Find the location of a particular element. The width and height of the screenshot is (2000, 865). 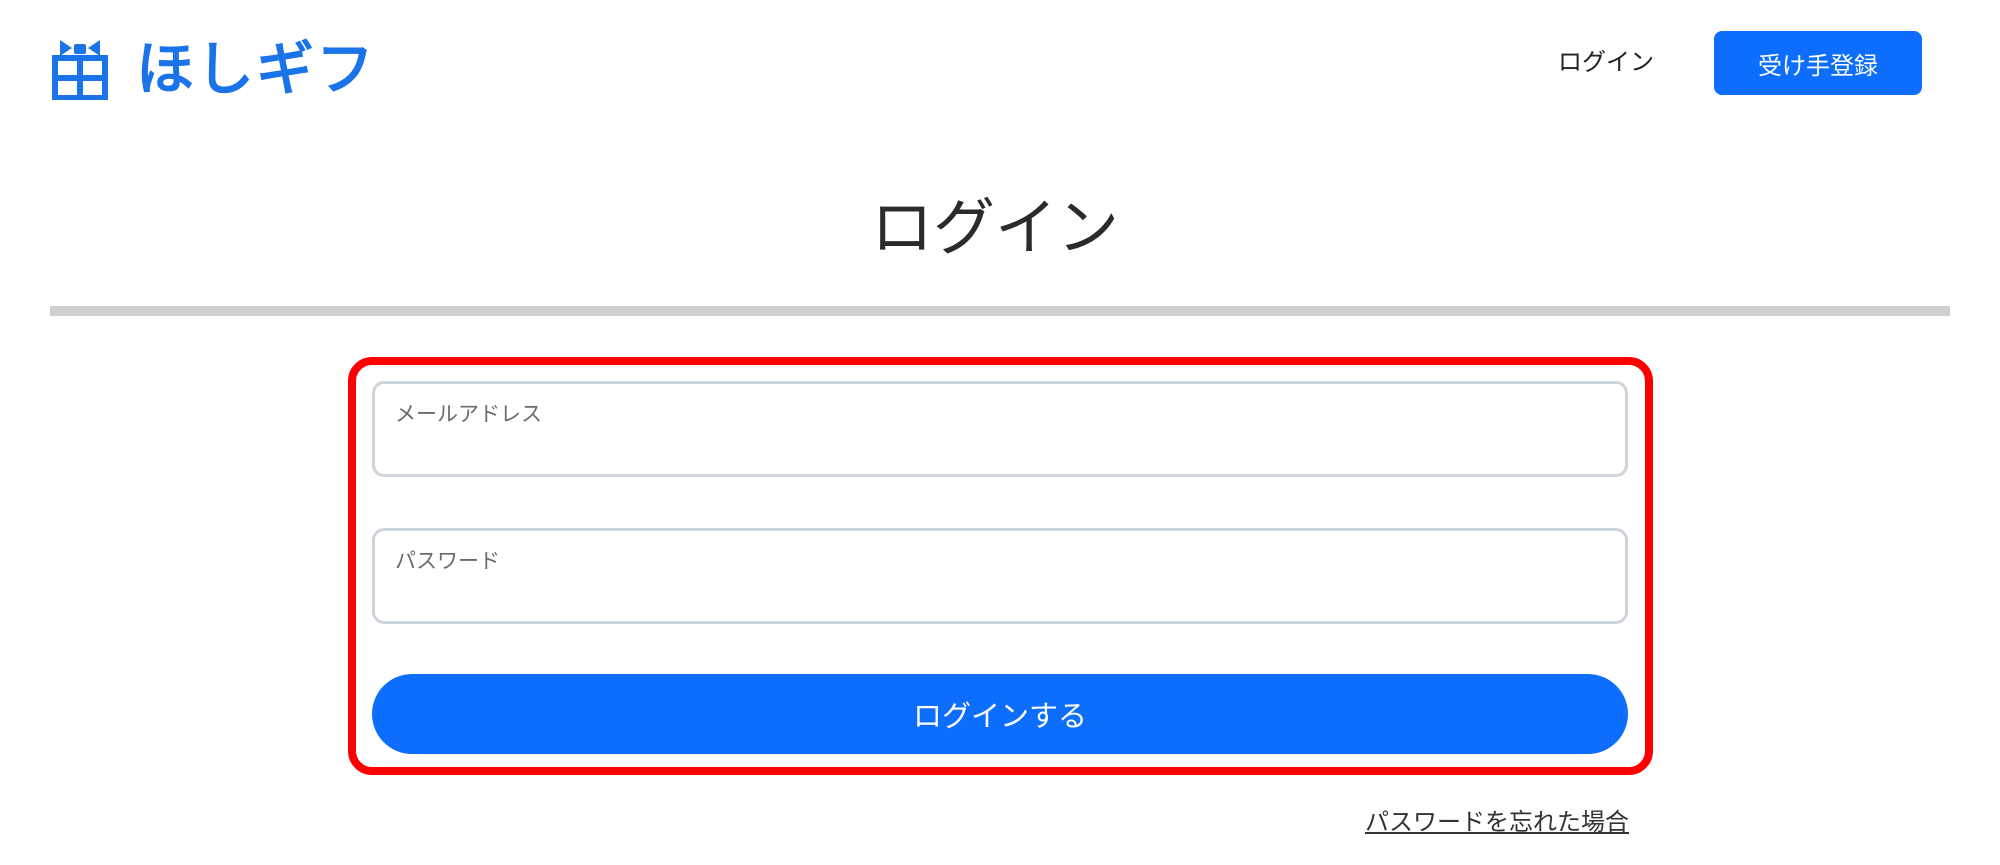

email-input is located at coordinates (1000, 446).